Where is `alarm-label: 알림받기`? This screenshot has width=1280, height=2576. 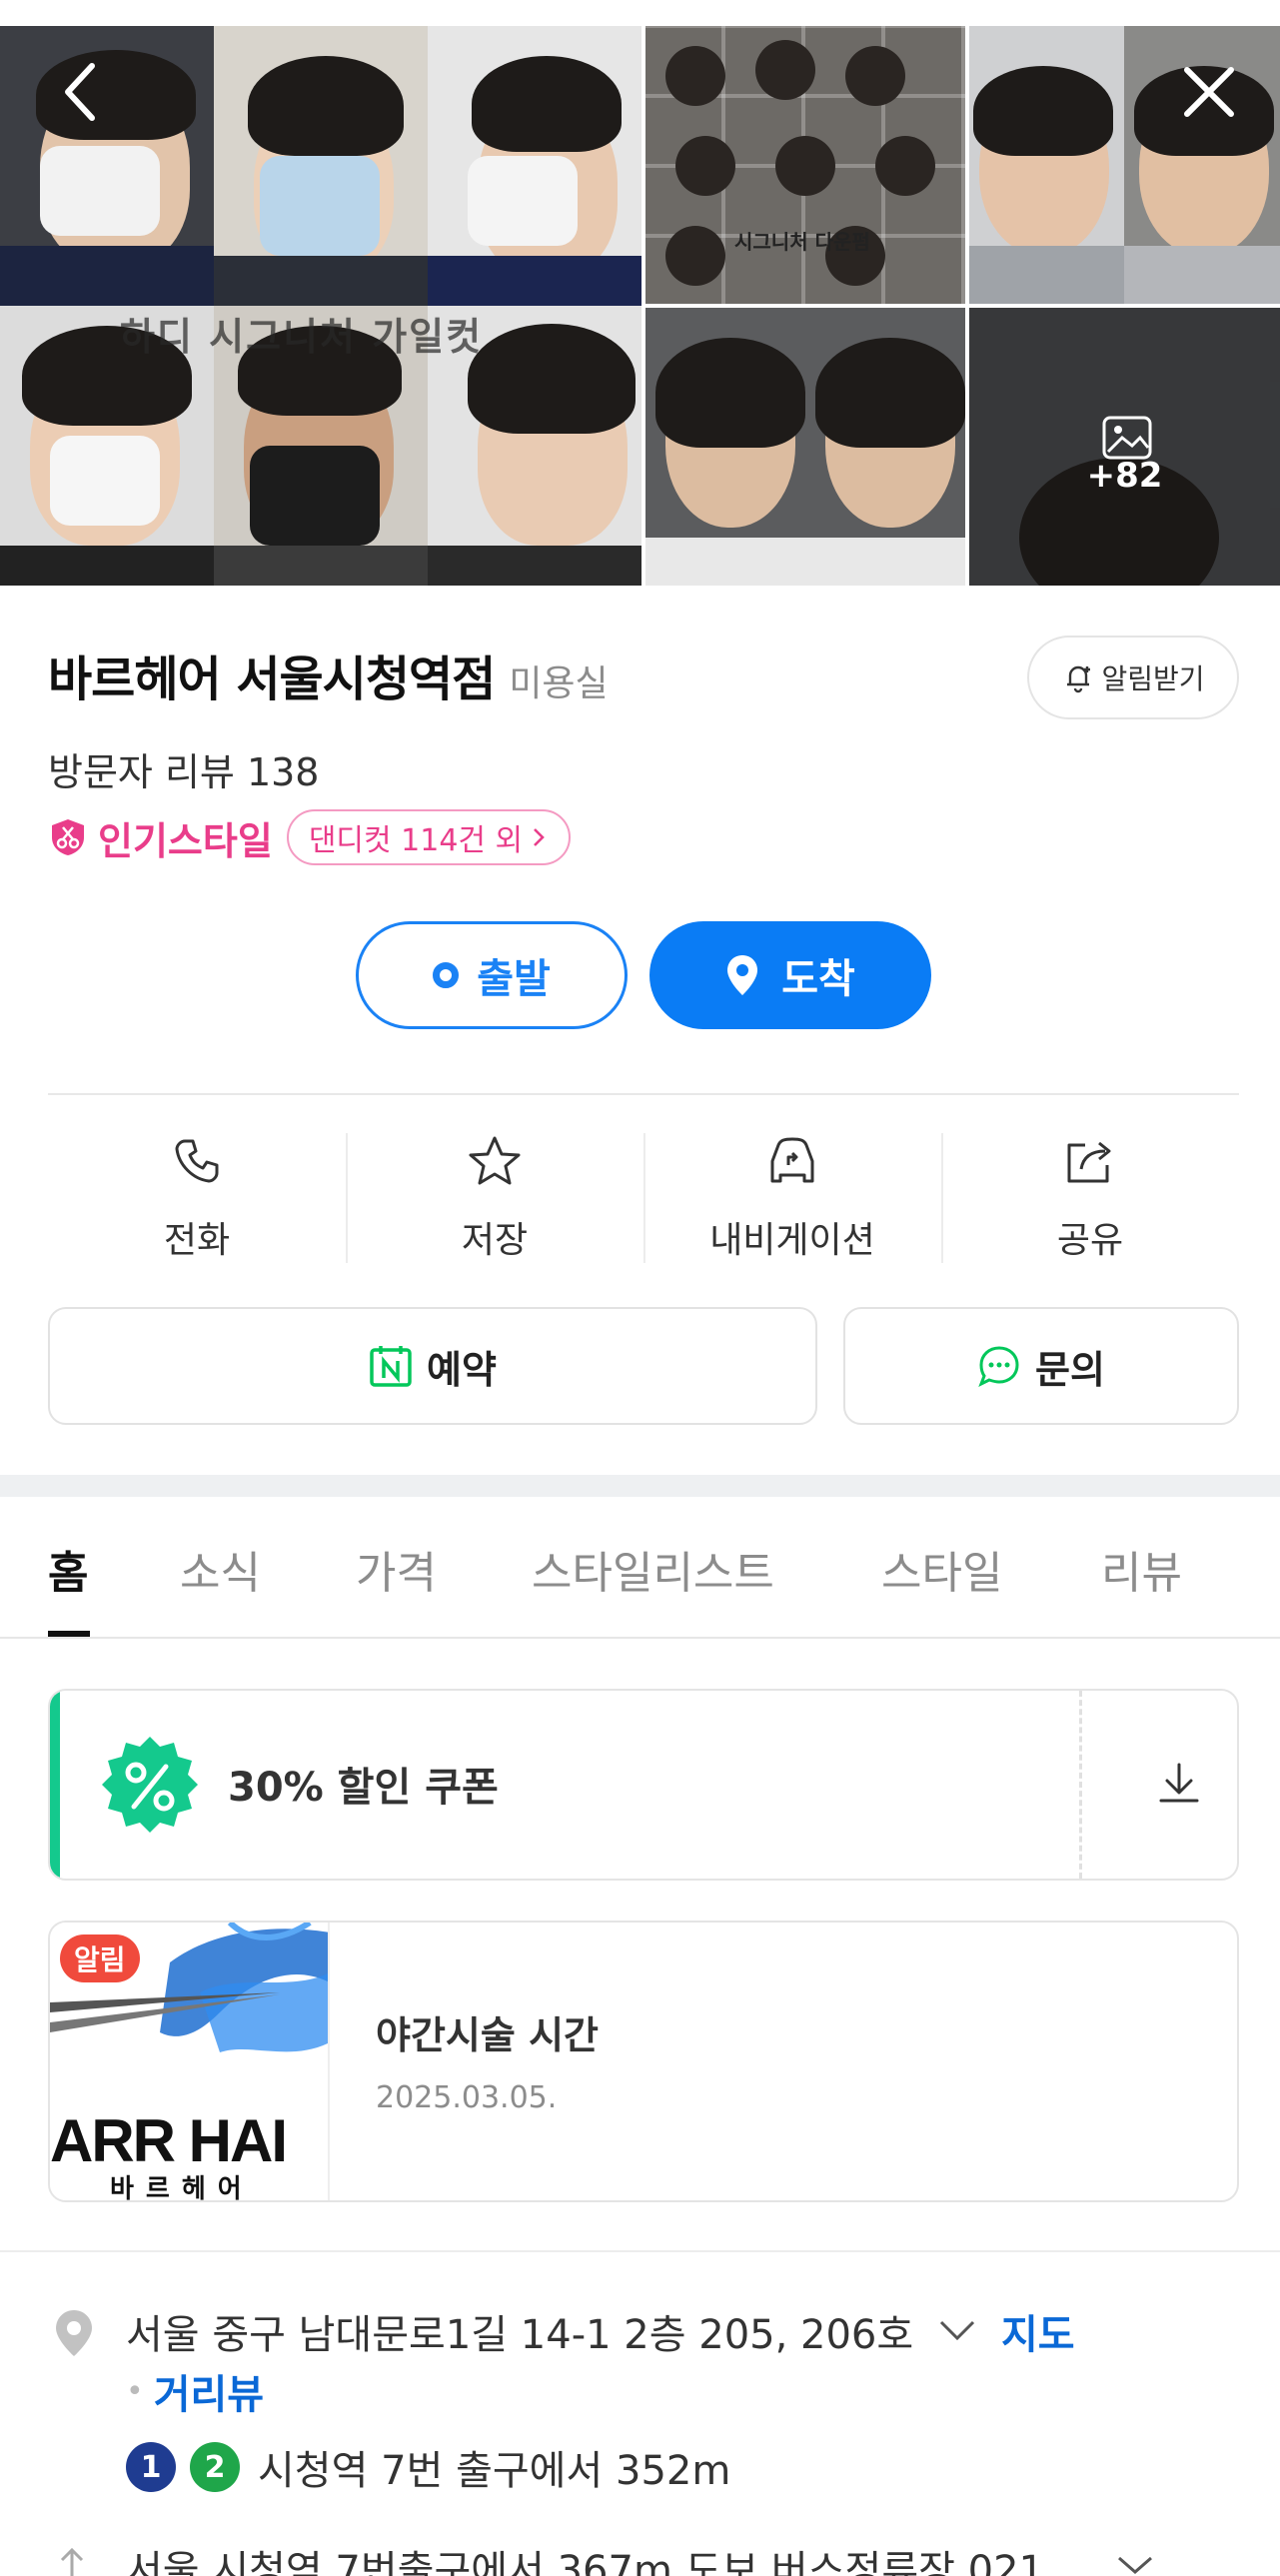
alarm-label: 알림받기 is located at coordinates (1153, 678).